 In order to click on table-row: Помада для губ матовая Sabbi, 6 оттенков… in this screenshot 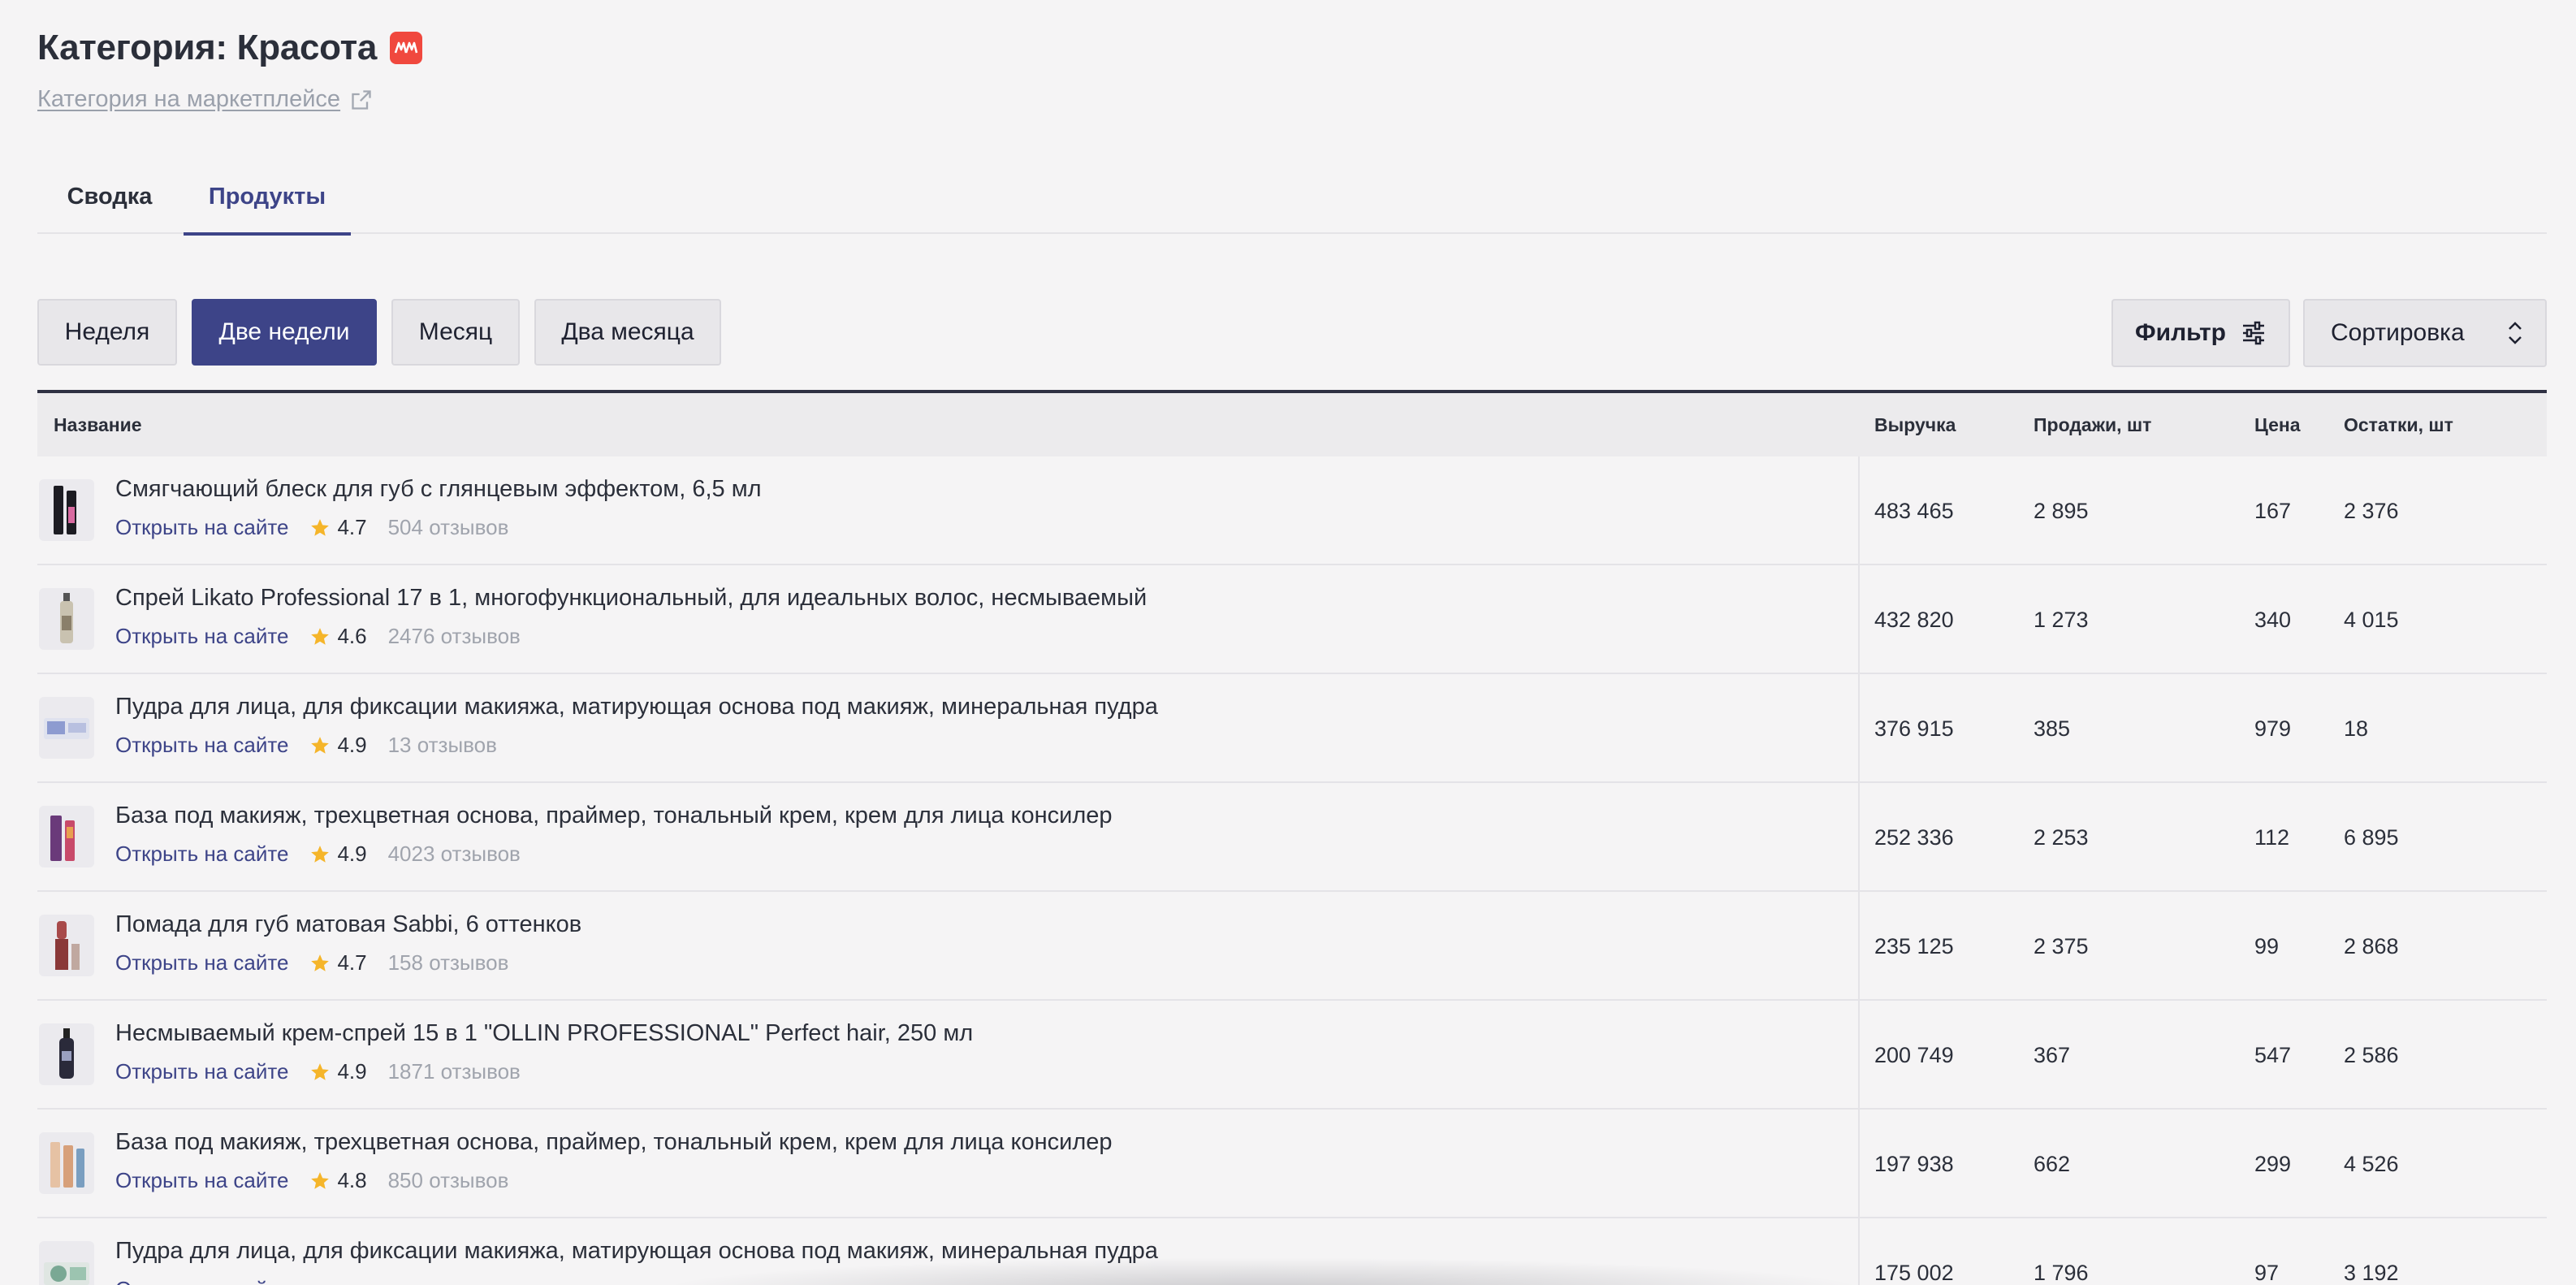, I will do `click(1292, 947)`.